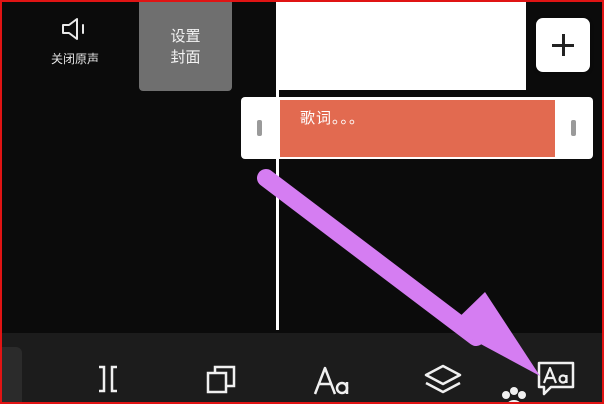  I want to click on lyric-clip-right-handle, so click(573, 128).